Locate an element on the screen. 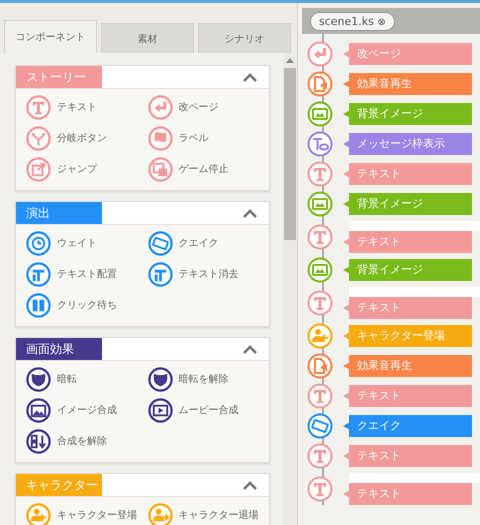 This screenshot has width=480, height=525. section-title: 演出 is located at coordinates (59, 213).